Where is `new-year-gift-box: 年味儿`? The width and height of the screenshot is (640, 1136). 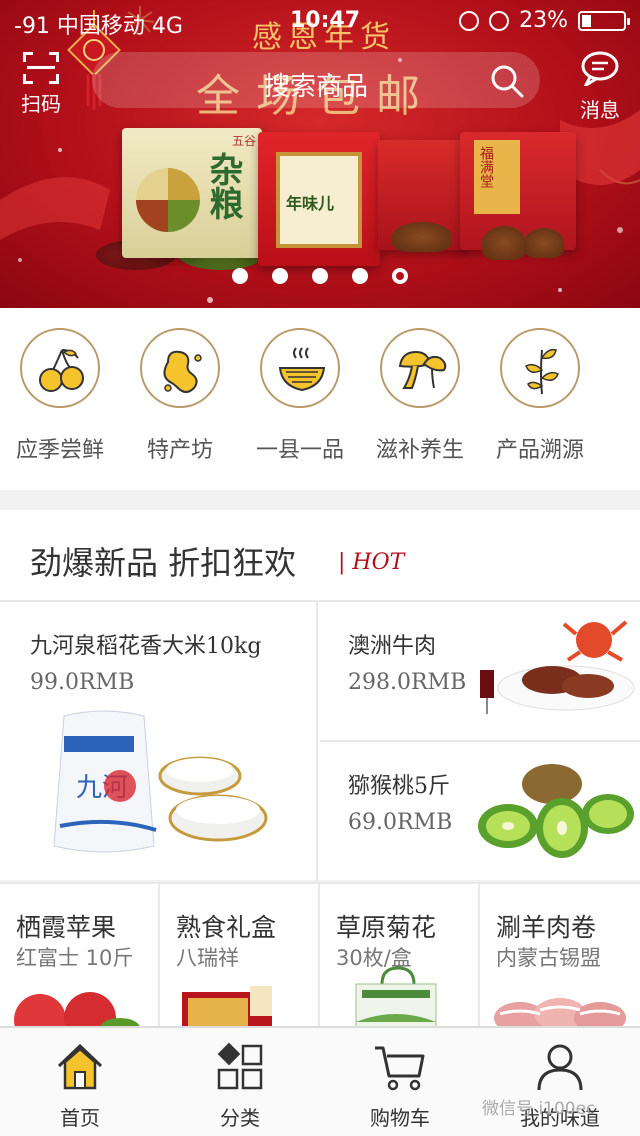
new-year-gift-box: 年味儿 is located at coordinates (319, 199).